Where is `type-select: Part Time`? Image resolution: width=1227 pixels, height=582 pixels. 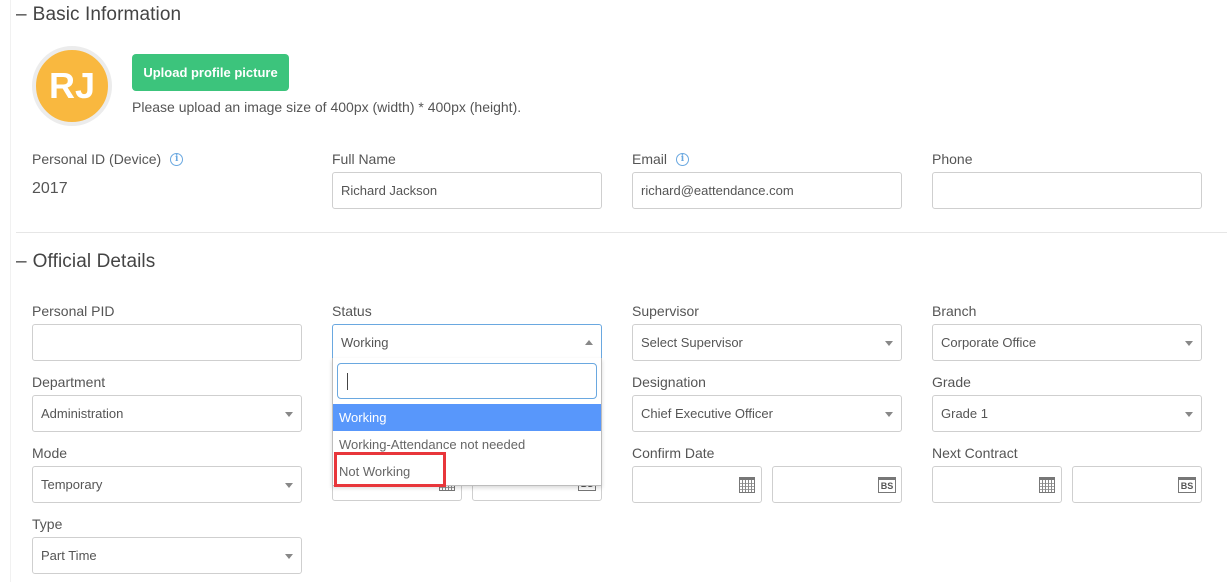
type-select: Part Time is located at coordinates (167, 555).